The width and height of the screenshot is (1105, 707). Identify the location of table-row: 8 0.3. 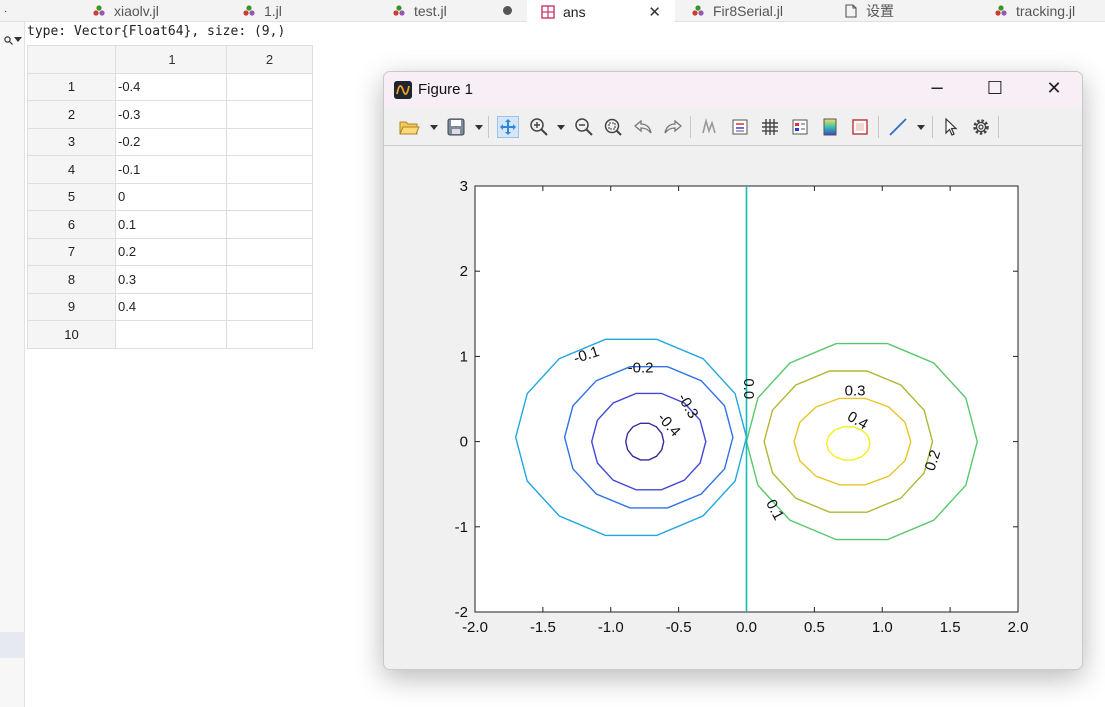
(170, 279).